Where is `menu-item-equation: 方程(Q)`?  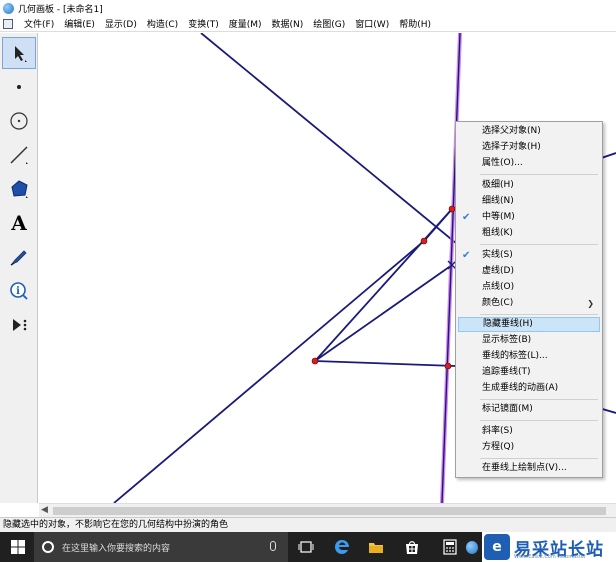
menu-item-equation: 方程(Q) is located at coordinates (529, 447).